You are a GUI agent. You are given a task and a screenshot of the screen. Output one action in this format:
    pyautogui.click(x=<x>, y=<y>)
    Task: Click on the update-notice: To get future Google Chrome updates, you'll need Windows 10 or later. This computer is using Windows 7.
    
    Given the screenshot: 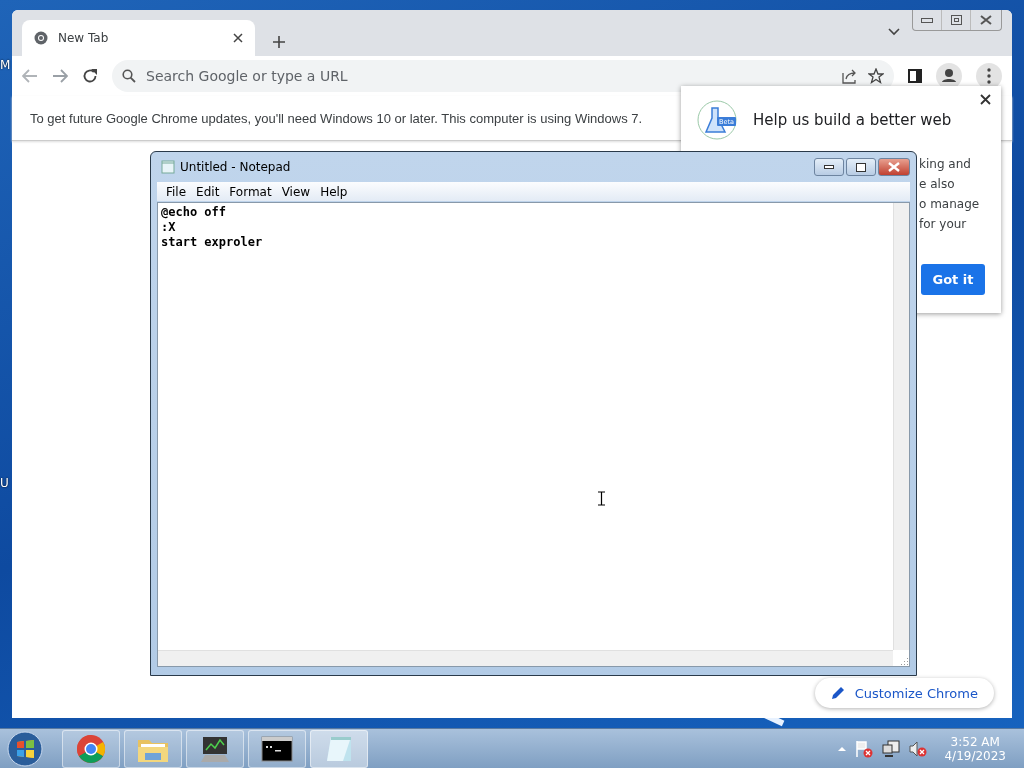 What is the action you would take?
    pyautogui.click(x=336, y=118)
    